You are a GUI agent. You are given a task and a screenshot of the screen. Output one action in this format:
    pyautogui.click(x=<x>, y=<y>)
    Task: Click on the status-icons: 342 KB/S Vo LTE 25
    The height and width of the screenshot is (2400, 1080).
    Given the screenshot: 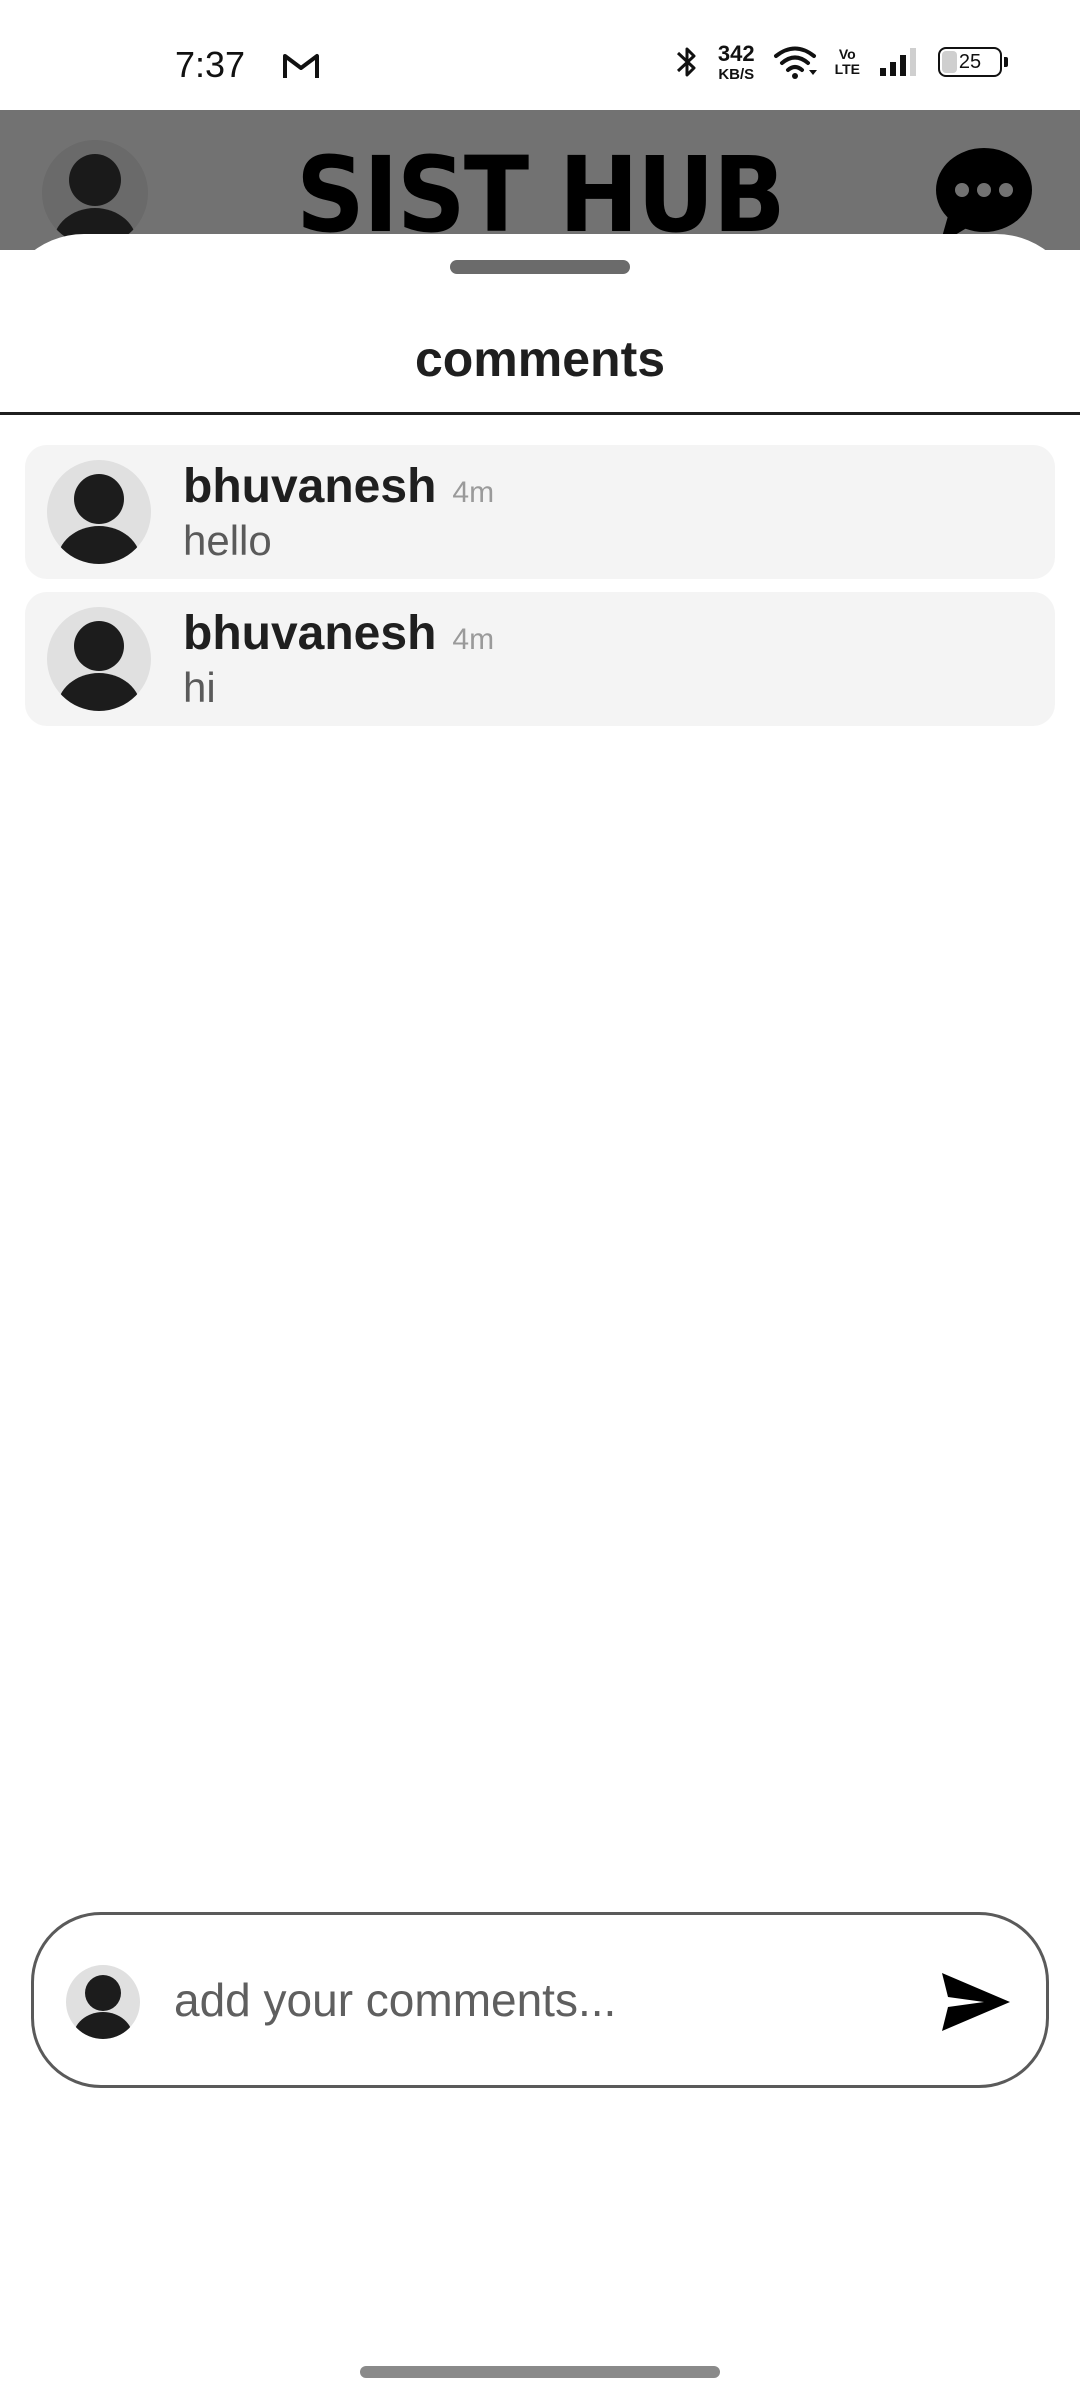 What is the action you would take?
    pyautogui.click(x=841, y=62)
    